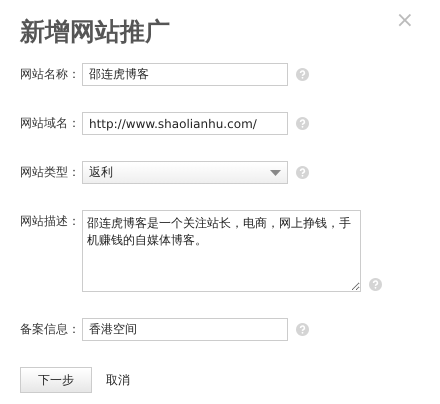  Describe the element at coordinates (50, 123) in the screenshot. I see `field-label: 网站域名：` at that location.